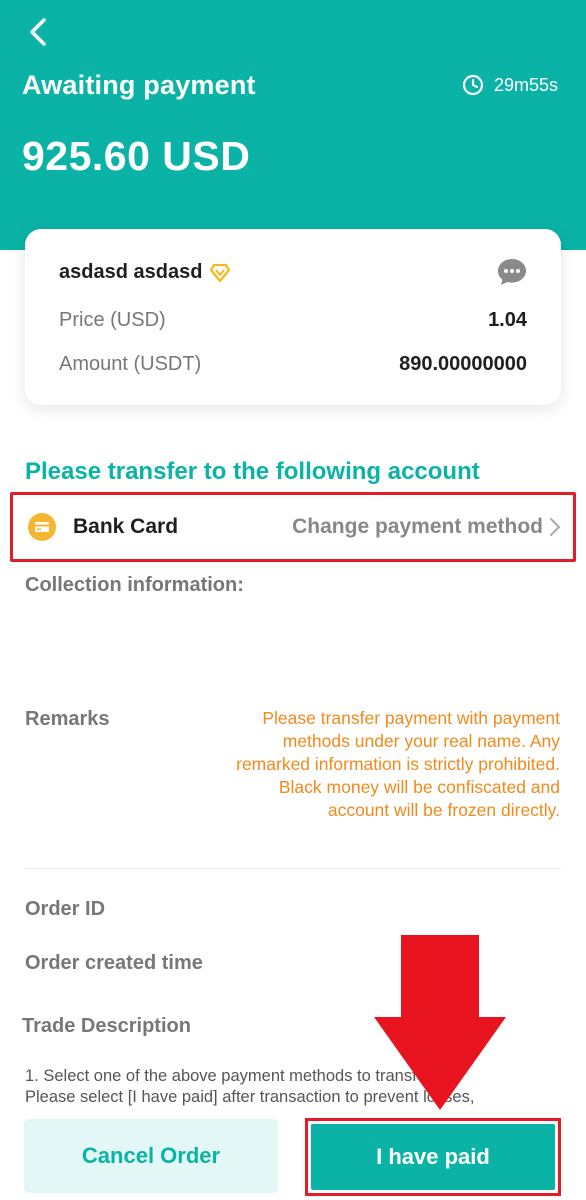  What do you see at coordinates (130, 364) in the screenshot?
I see `amount-label: Amount (USDT)` at bounding box center [130, 364].